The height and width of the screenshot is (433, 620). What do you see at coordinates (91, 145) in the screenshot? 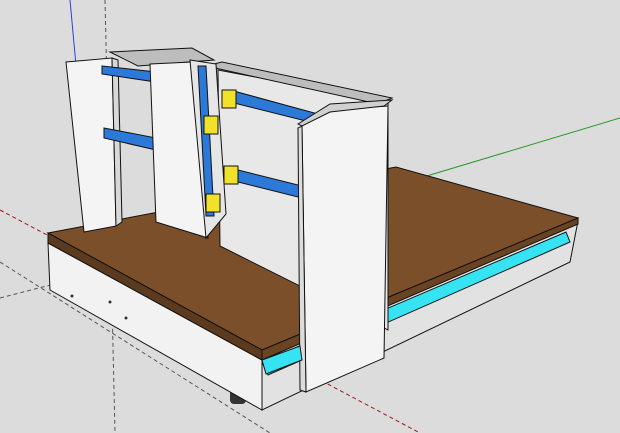
I see `left-gantry-plate` at bounding box center [91, 145].